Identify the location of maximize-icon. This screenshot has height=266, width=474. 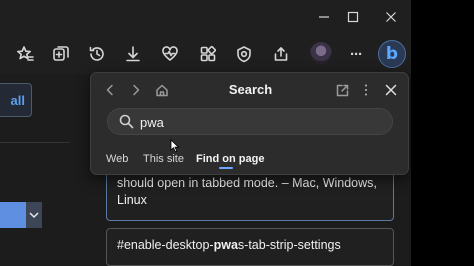
(353, 17).